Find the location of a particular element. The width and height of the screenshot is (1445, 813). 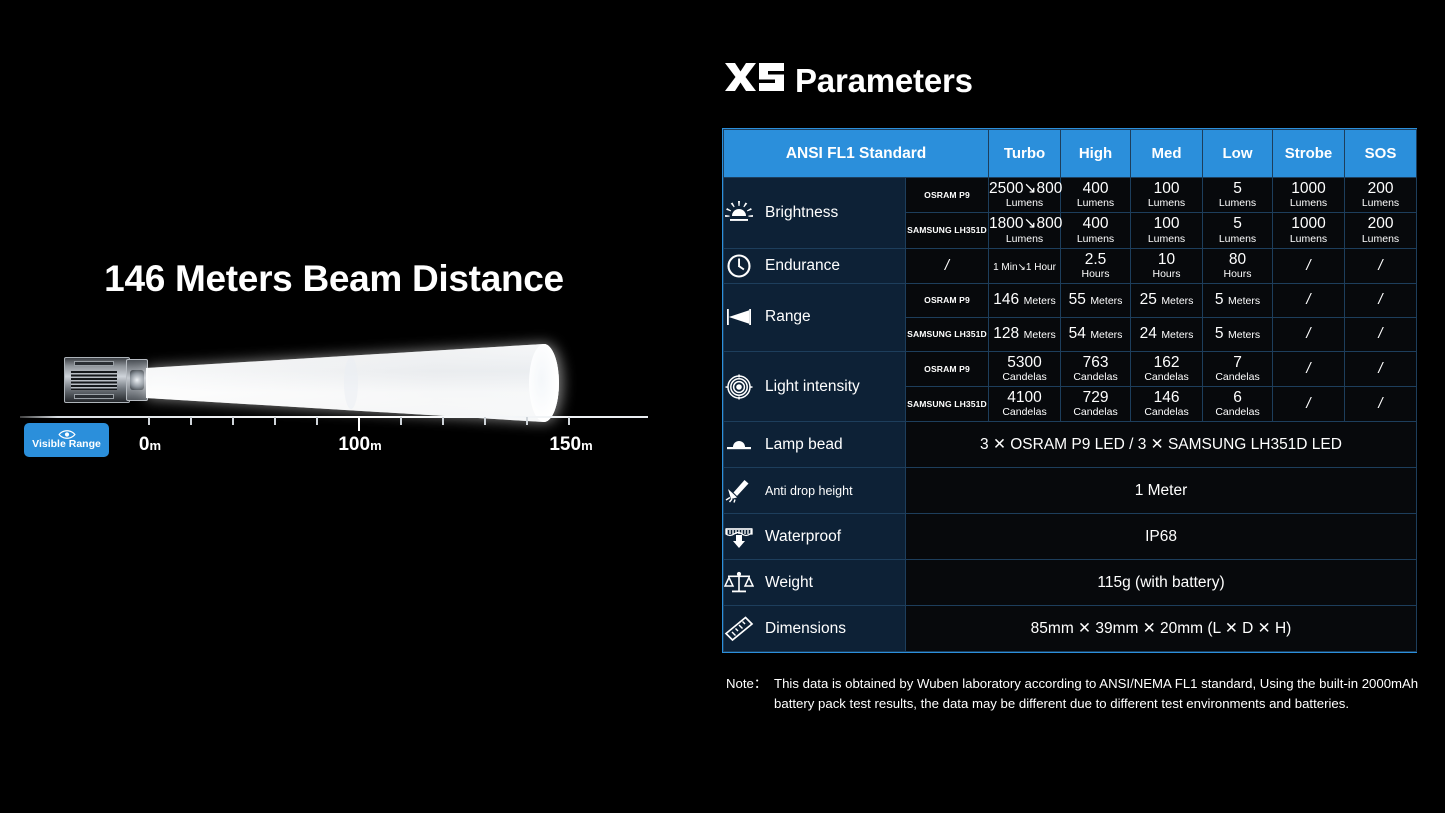

row-label-lamp-bead: Lamp bead is located at coordinates (814, 445).